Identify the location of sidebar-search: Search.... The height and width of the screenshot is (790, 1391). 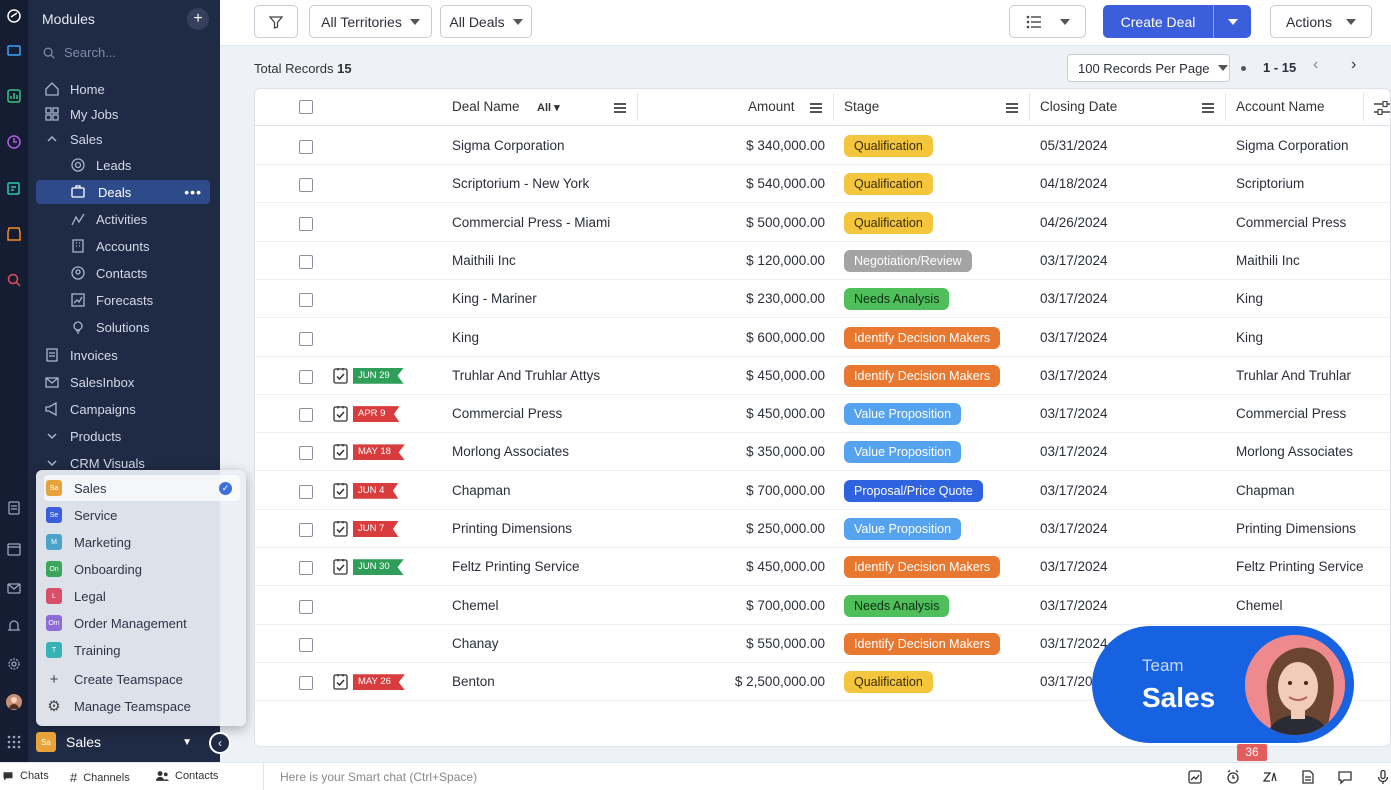
(79, 52).